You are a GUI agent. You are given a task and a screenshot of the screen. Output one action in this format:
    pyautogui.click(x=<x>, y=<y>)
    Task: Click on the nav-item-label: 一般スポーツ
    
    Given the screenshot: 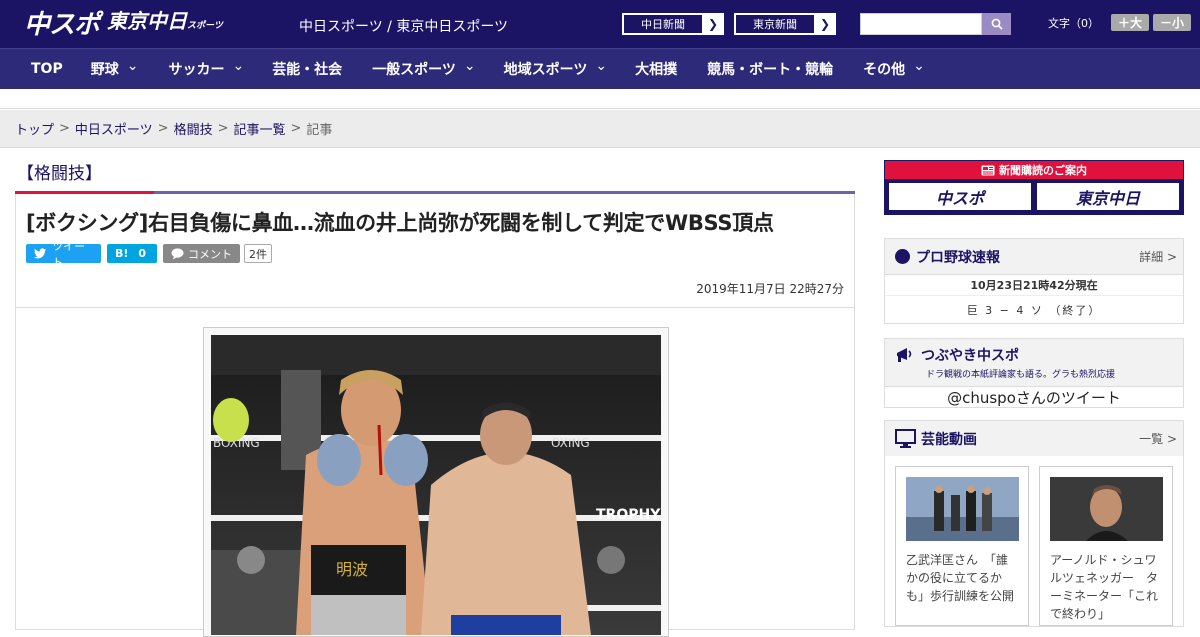 What is the action you would take?
    pyautogui.click(x=414, y=70)
    